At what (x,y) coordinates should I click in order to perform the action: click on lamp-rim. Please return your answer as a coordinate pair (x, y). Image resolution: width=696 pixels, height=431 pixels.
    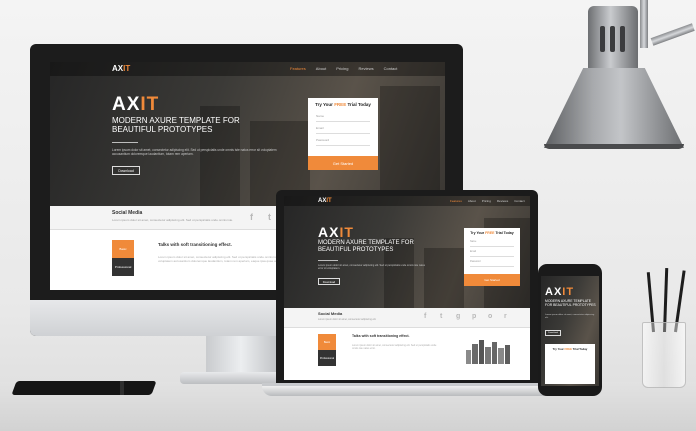
    Looking at the image, I should click on (614, 146).